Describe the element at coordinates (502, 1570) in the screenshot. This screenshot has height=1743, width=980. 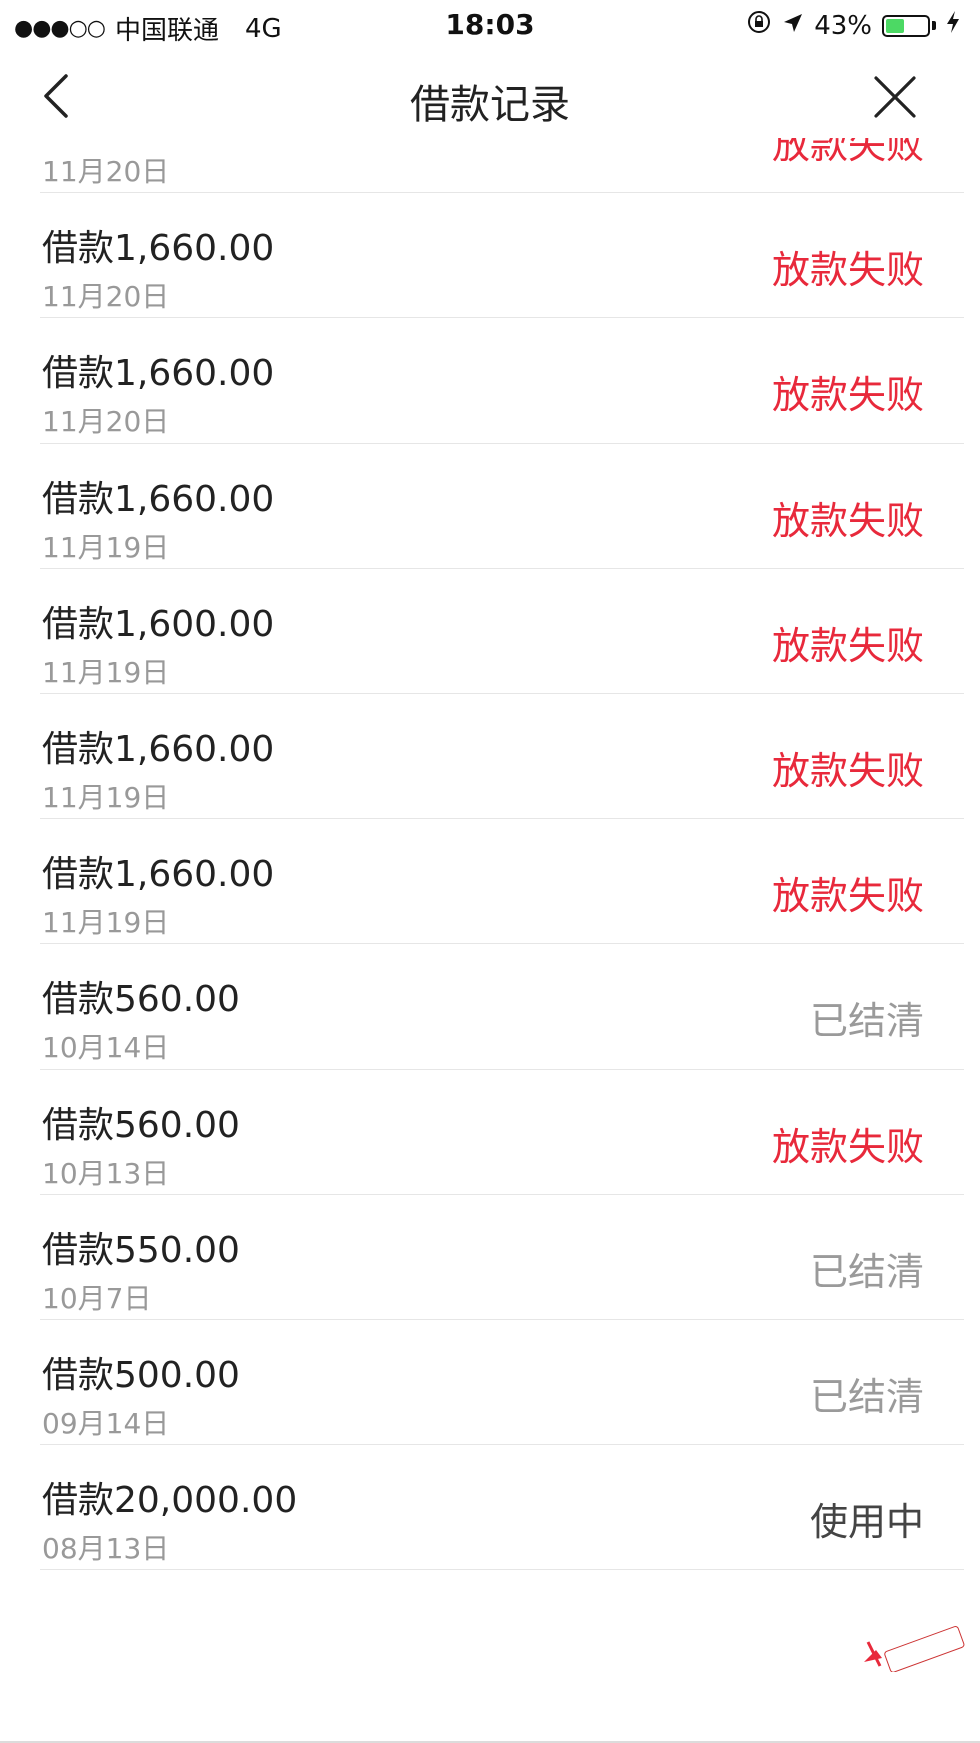
I see `row-divider` at that location.